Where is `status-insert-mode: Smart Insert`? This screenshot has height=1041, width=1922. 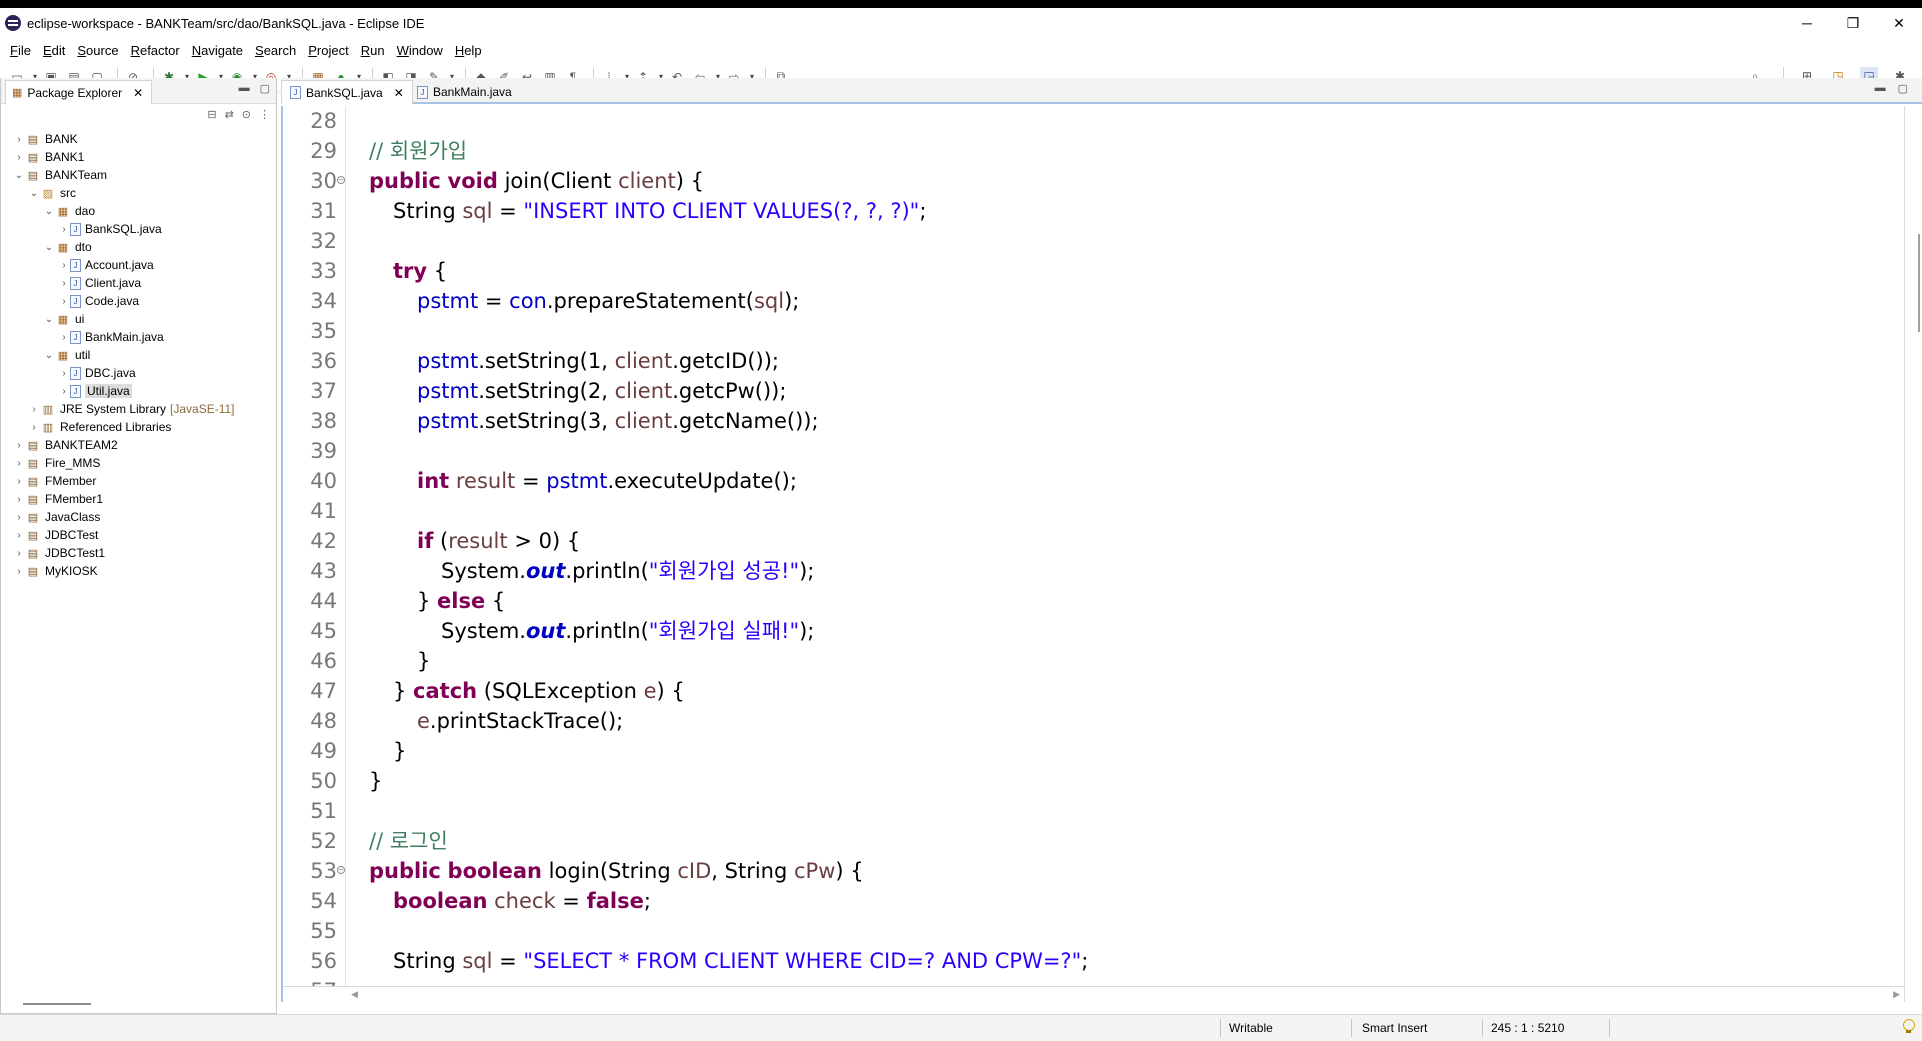 status-insert-mode: Smart Insert is located at coordinates (1394, 1028).